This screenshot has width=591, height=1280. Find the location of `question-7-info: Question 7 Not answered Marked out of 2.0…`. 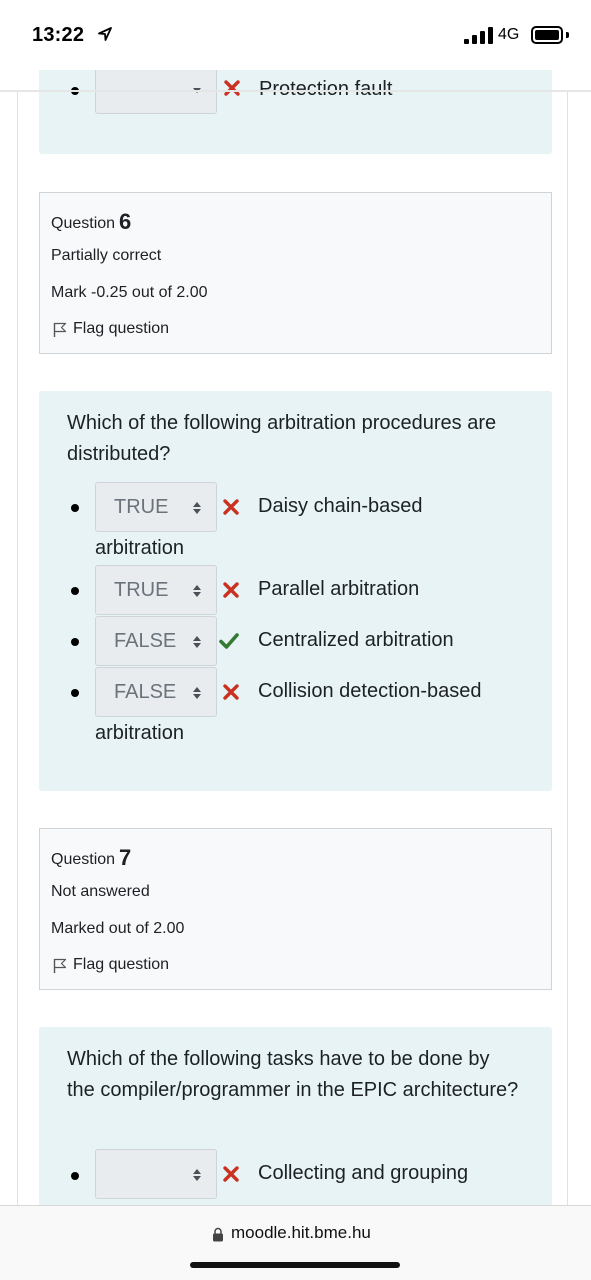

question-7-info: Question 7 Not answered Marked out of 2.0… is located at coordinates (295, 909).